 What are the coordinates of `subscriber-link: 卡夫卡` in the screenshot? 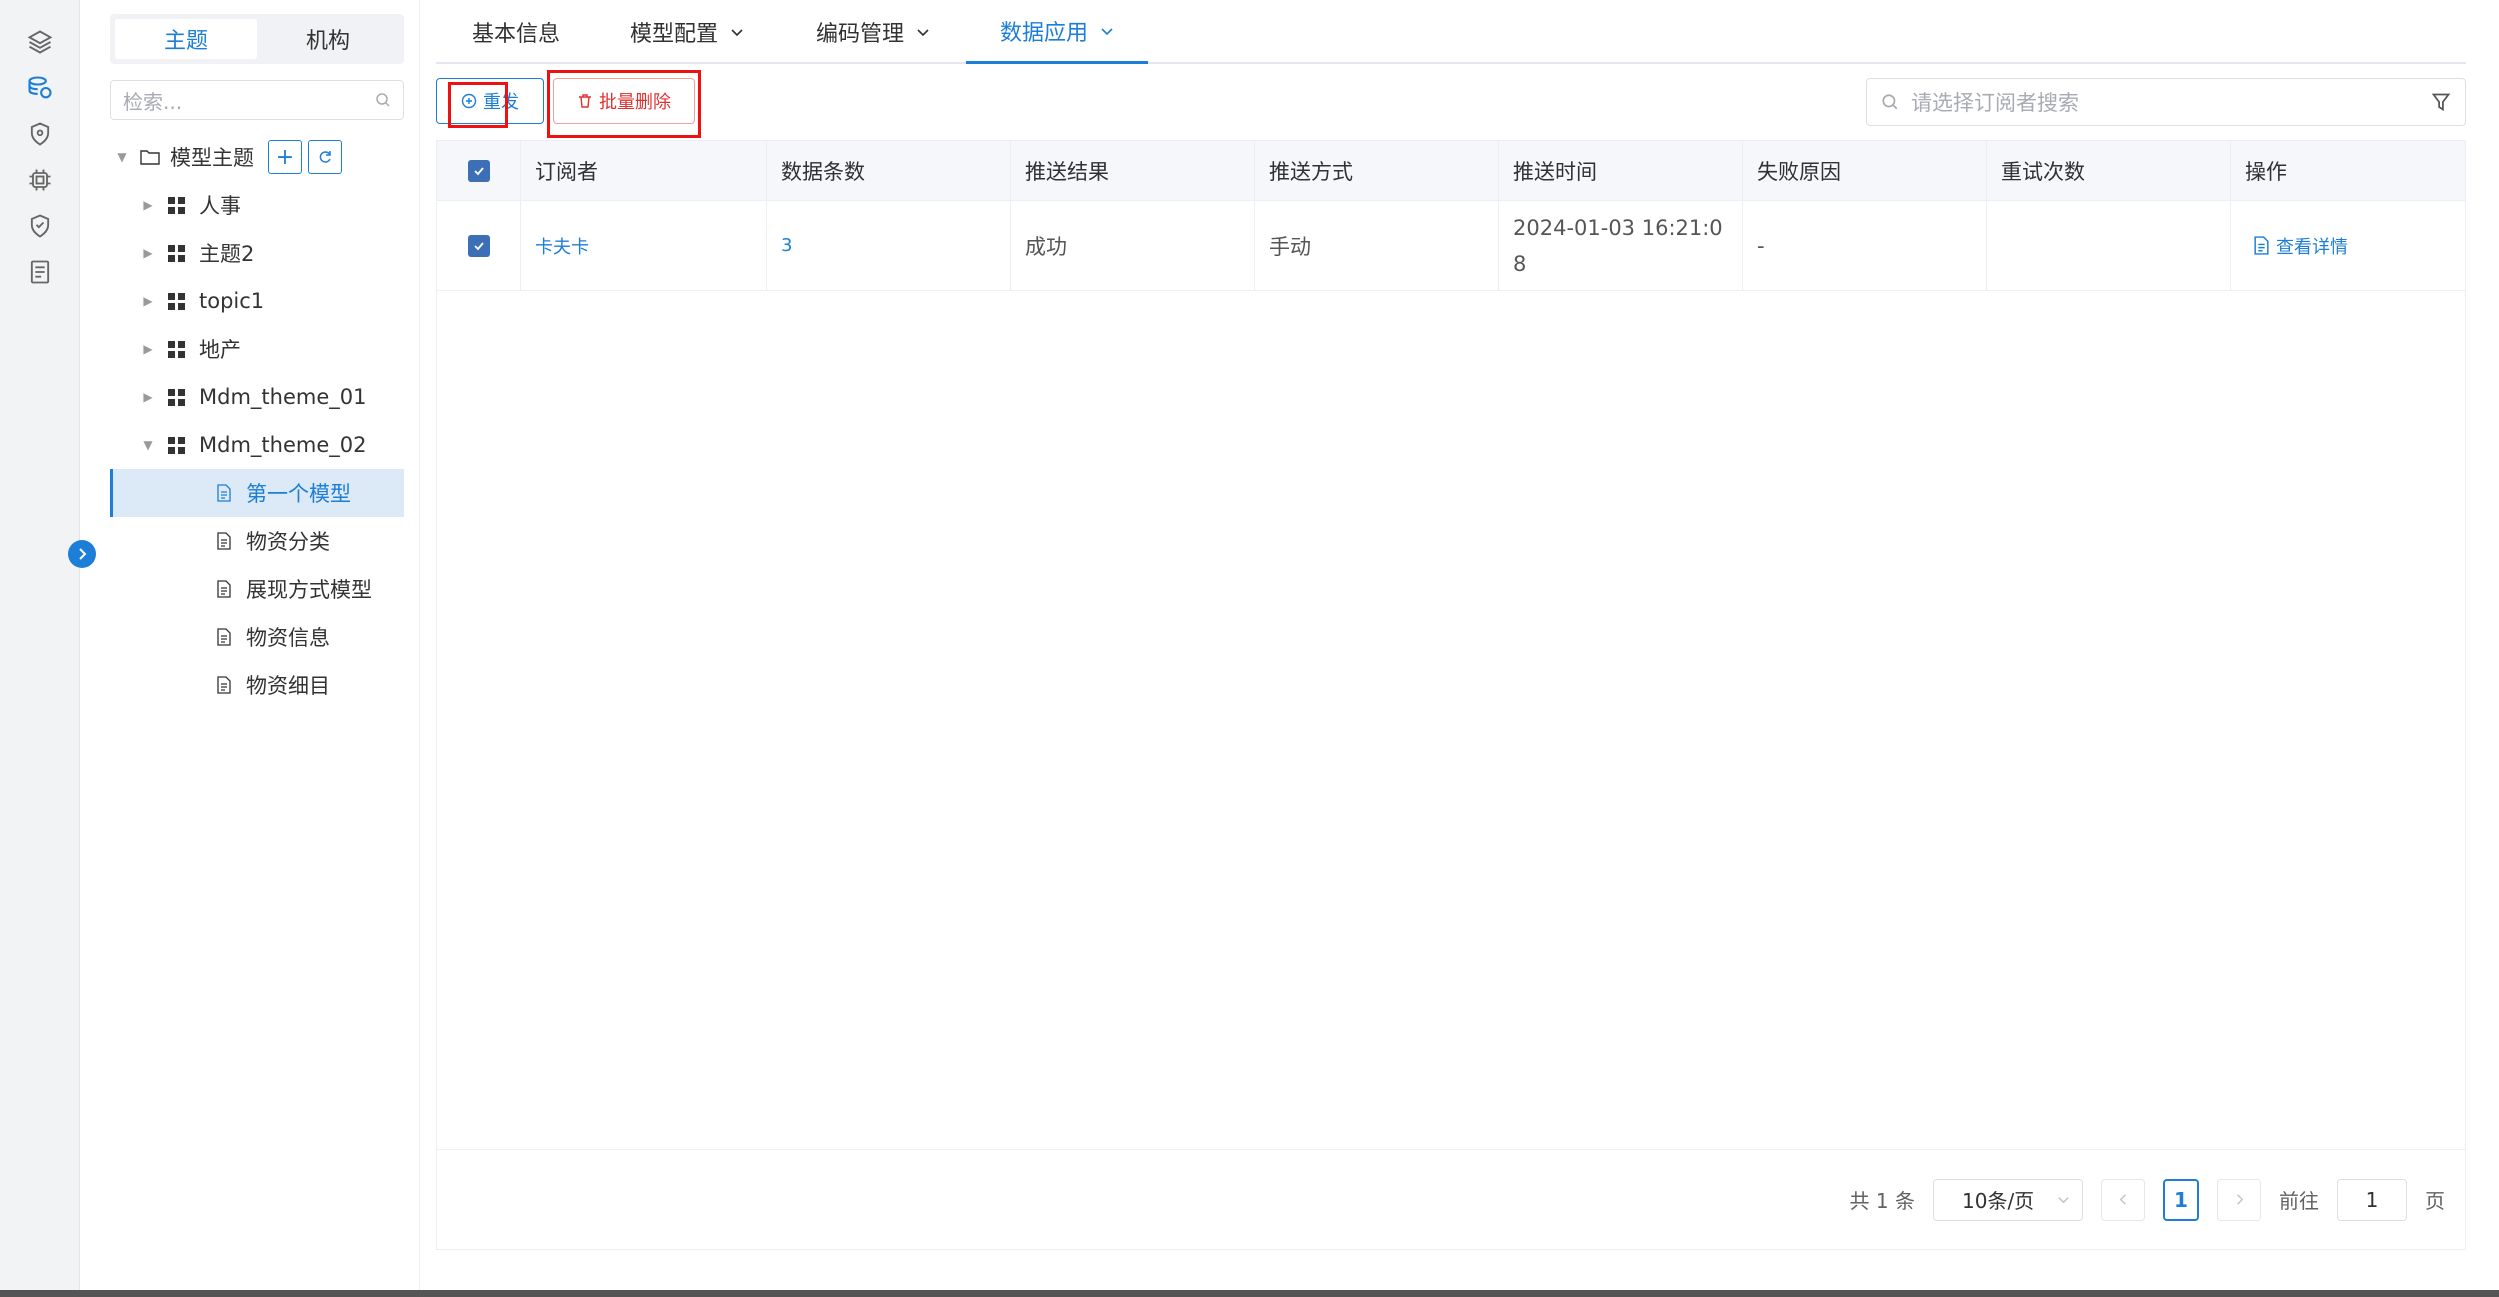 It's located at (644, 245).